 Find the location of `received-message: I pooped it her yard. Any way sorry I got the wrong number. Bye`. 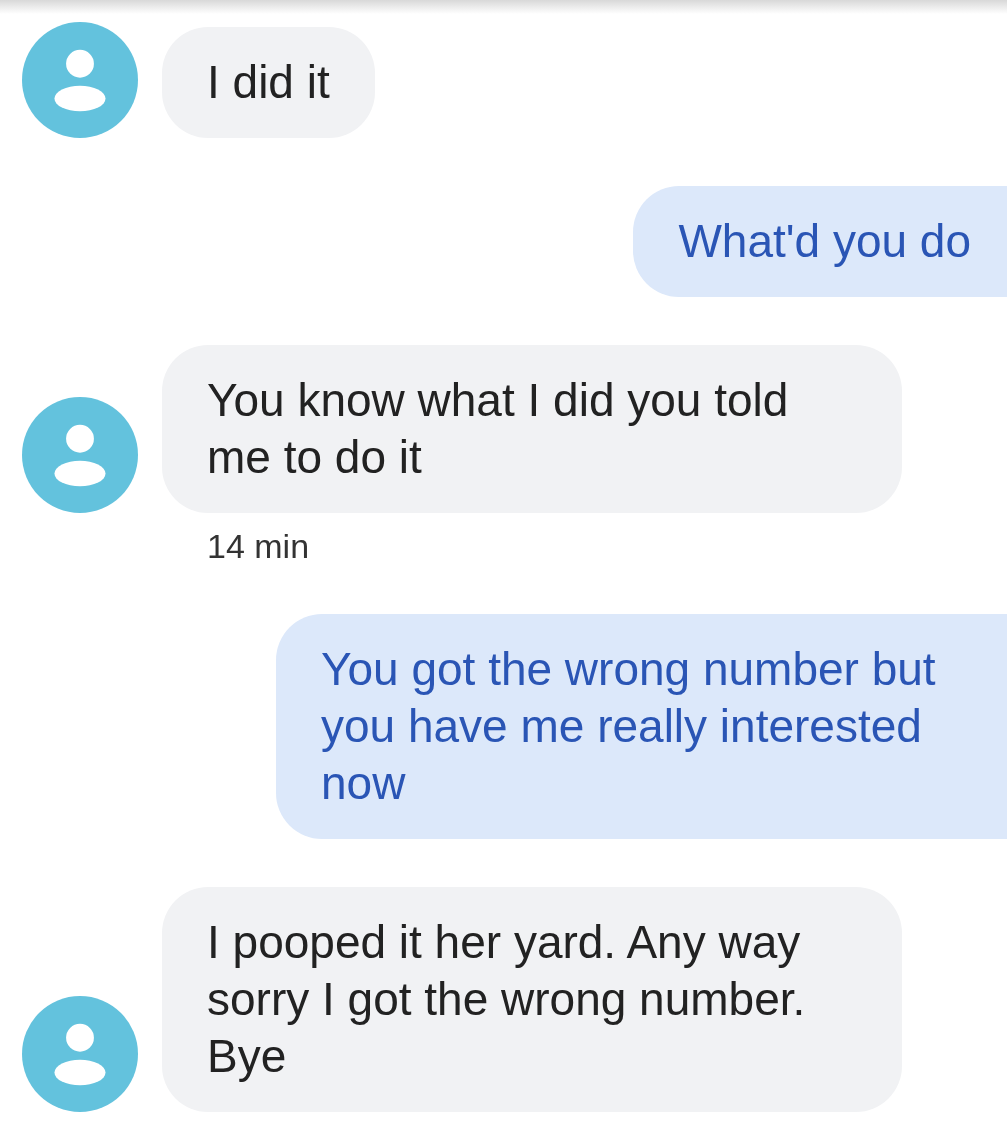

received-message: I pooped it her yard. Any way sorry I got the wrong number. Bye is located at coordinates (532, 999).